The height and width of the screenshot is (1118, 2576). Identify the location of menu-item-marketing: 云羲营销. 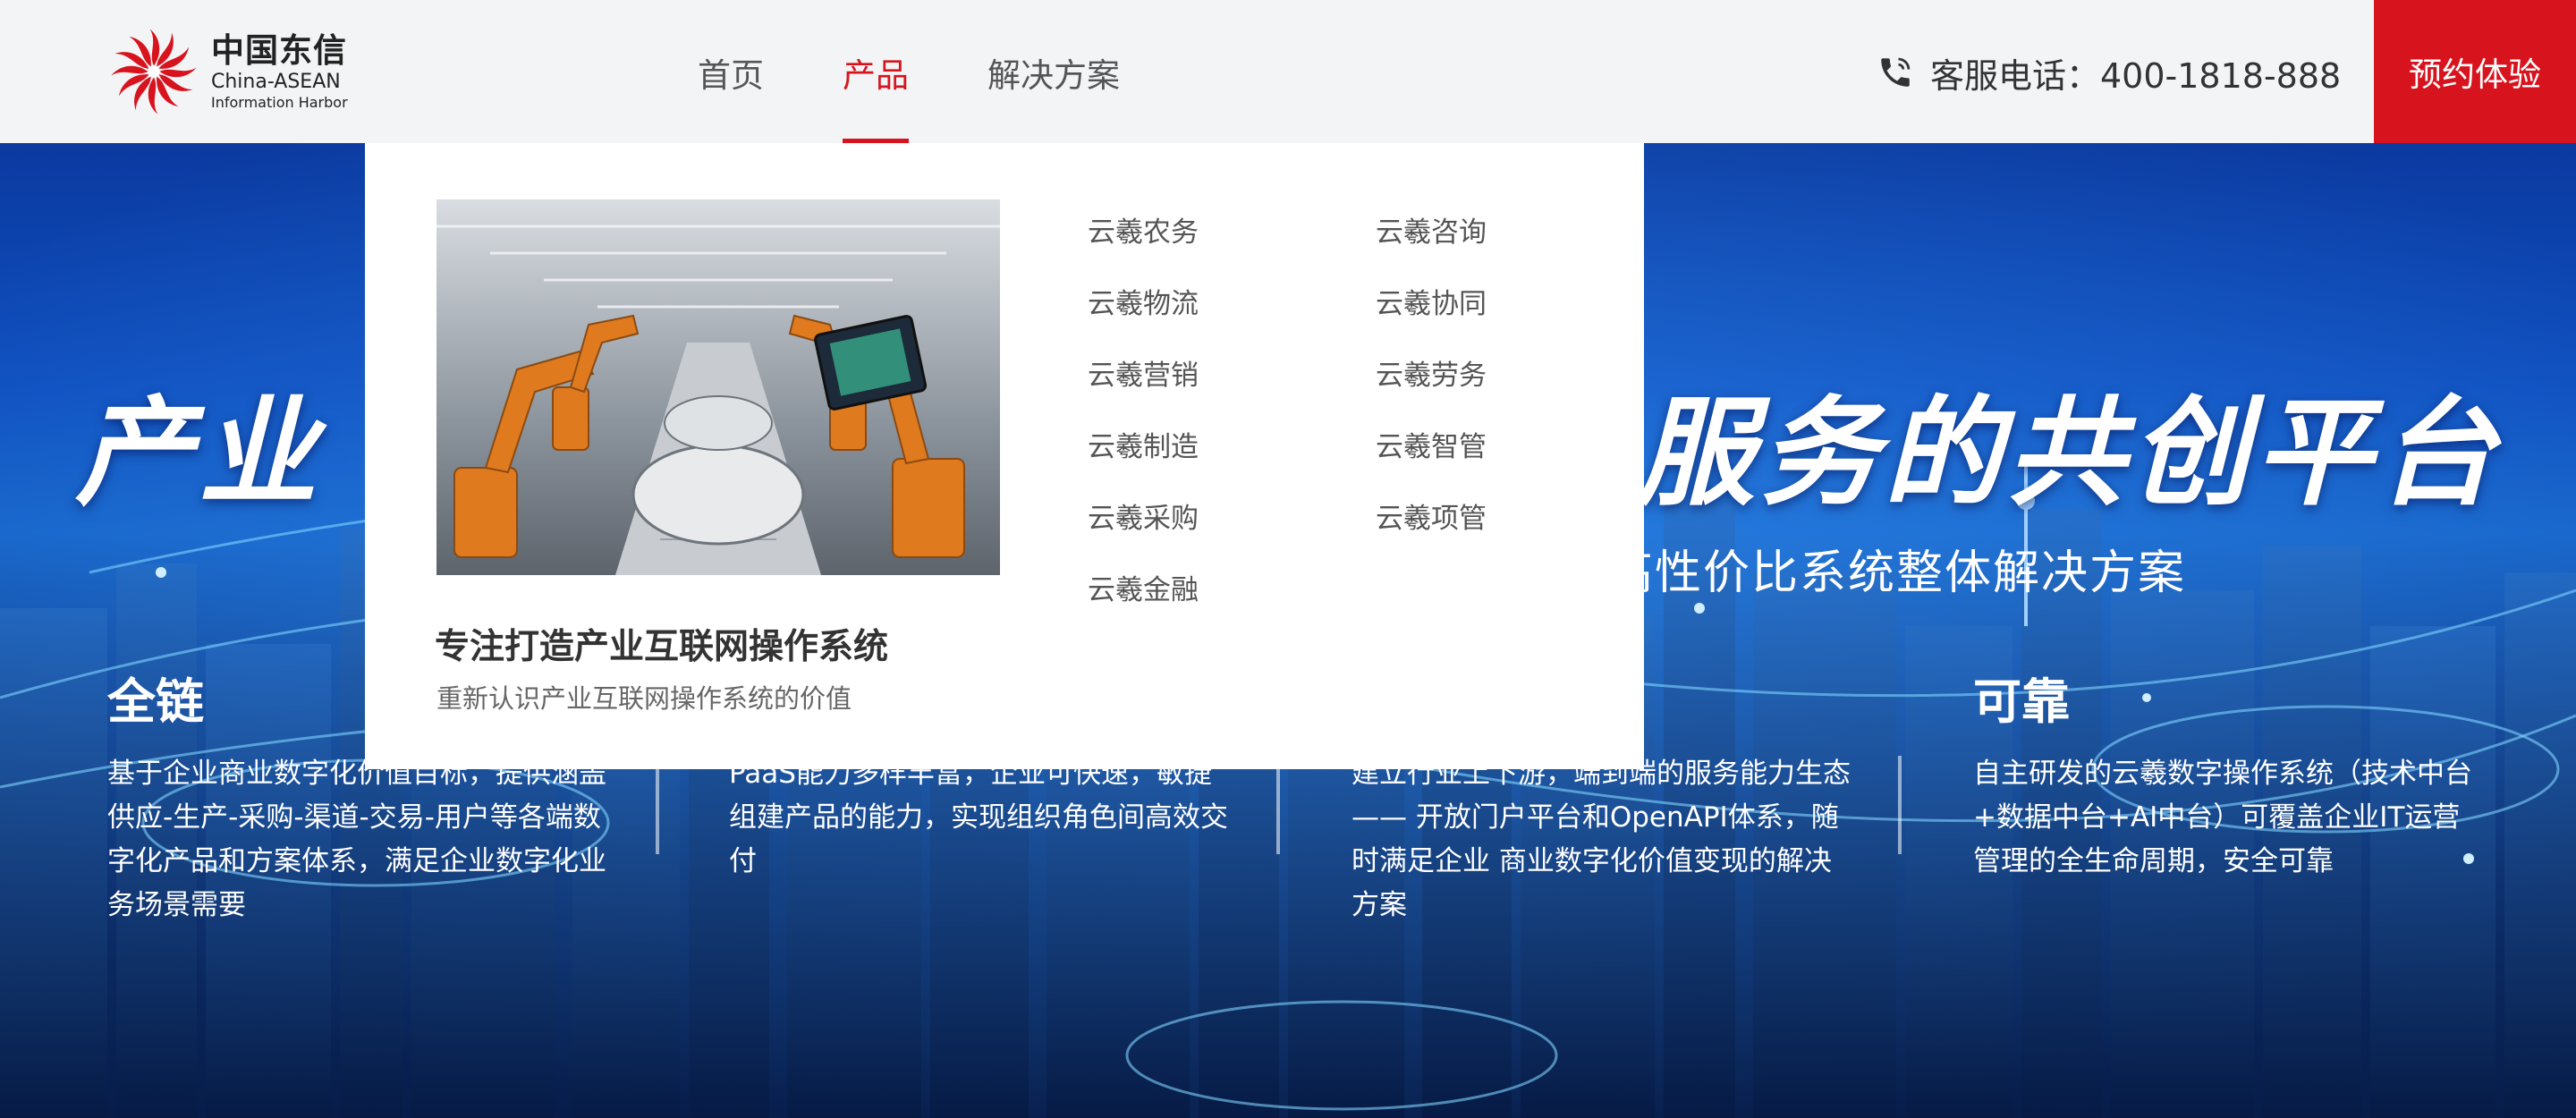
(1204, 389).